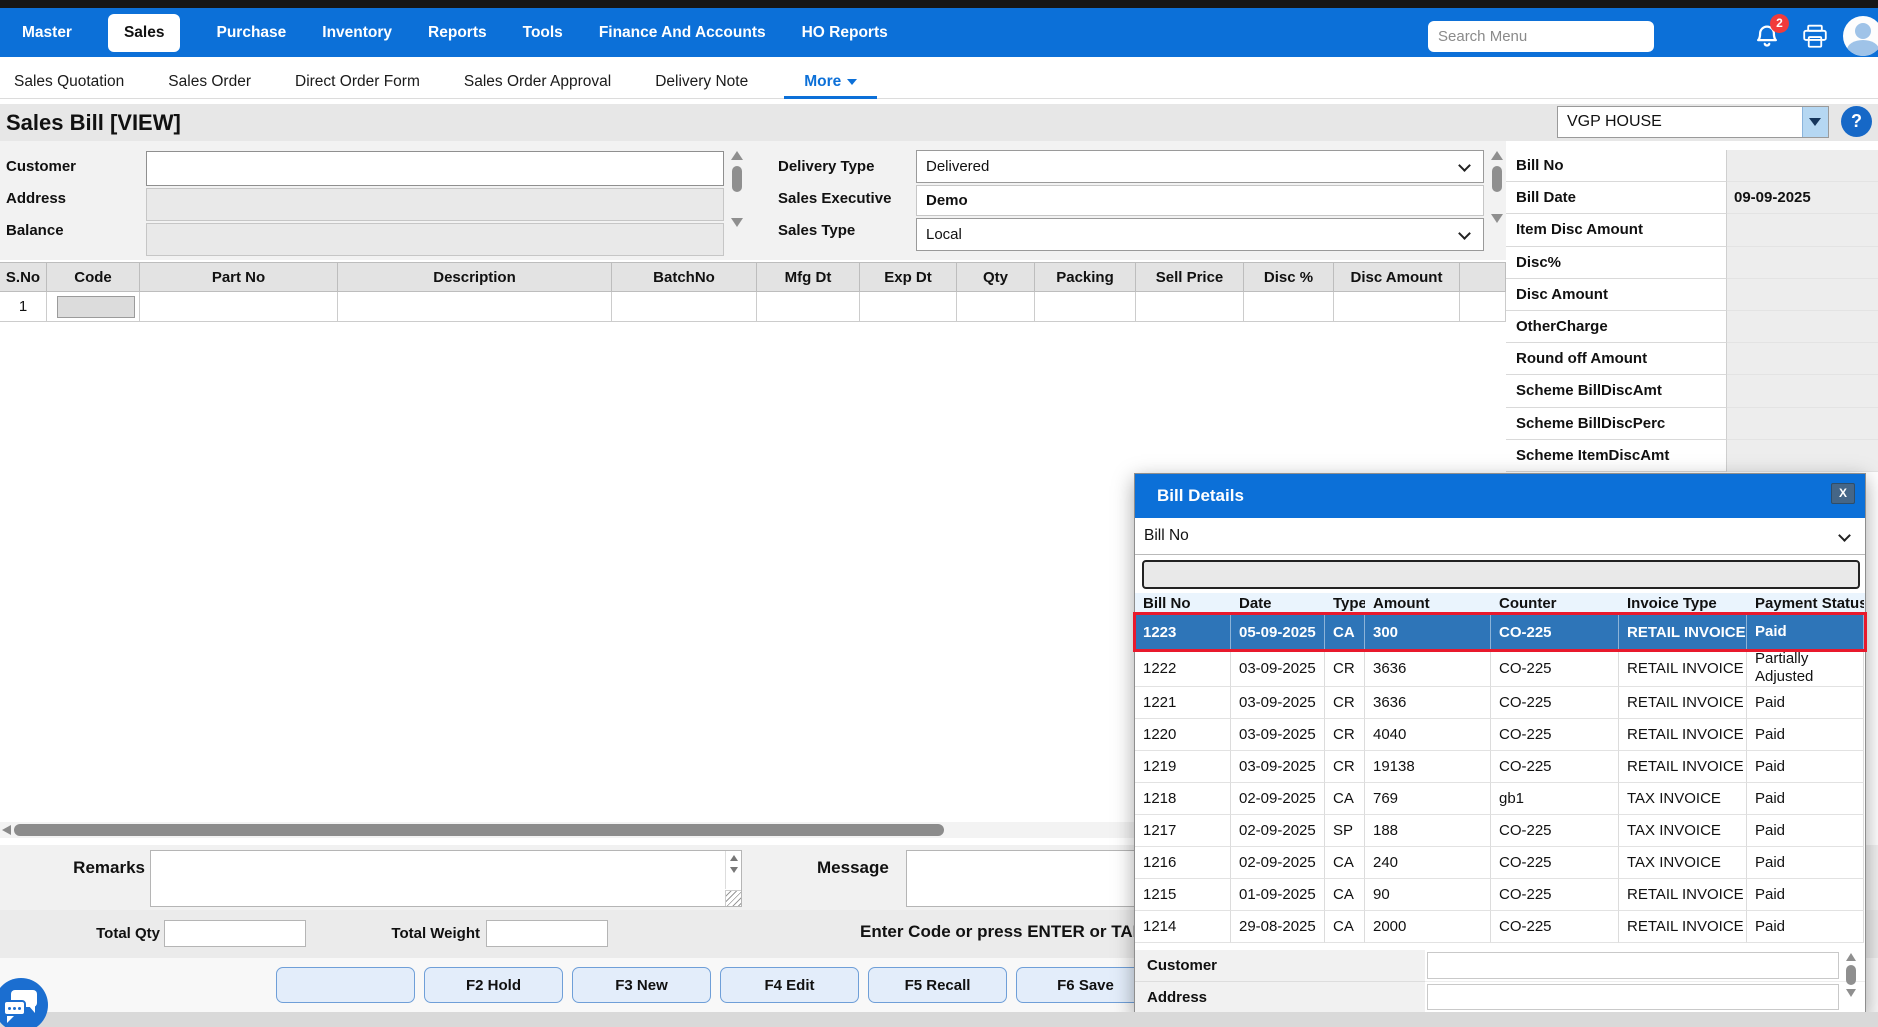 This screenshot has height=1027, width=1878. What do you see at coordinates (457, 33) in the screenshot?
I see `nav-item-reports: Reports` at bounding box center [457, 33].